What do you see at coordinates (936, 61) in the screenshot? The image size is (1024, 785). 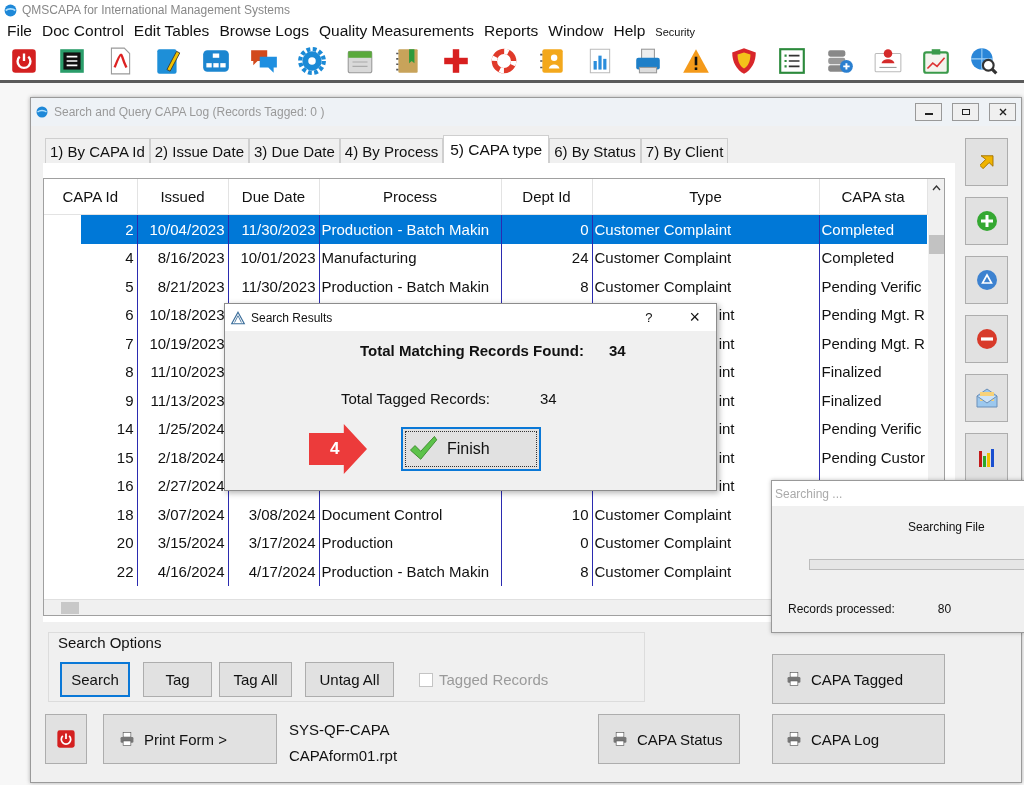 I see `clipboard-chart-icon` at bounding box center [936, 61].